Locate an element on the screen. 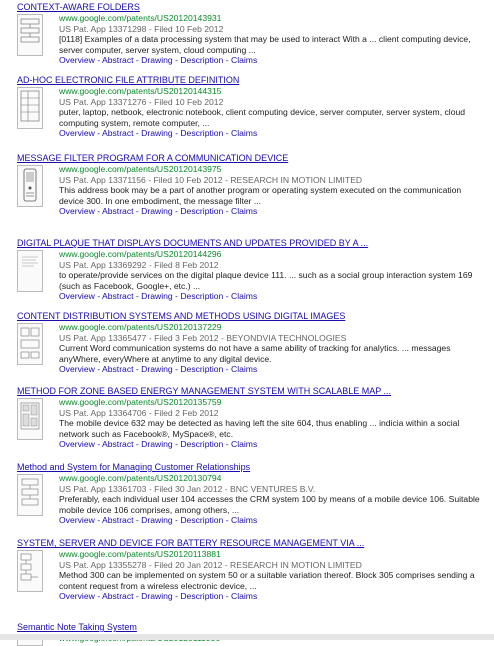  result-filing-info: US Pat. App 13371298 - Filed 10 Feb 2012 is located at coordinates (141, 28).